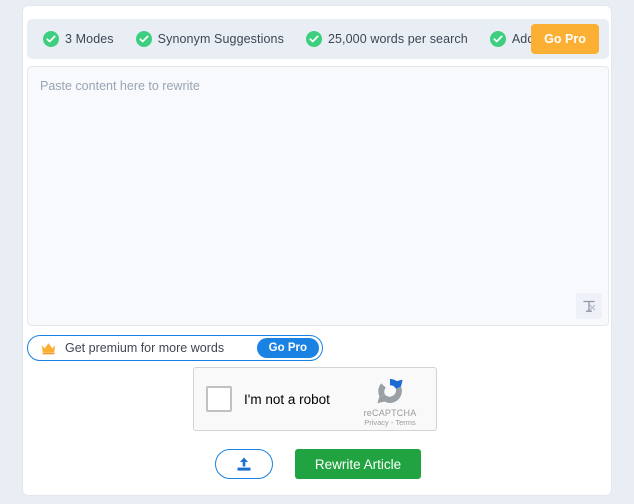 The height and width of the screenshot is (504, 634). What do you see at coordinates (219, 399) in the screenshot?
I see `recaptcha-checkbox` at bounding box center [219, 399].